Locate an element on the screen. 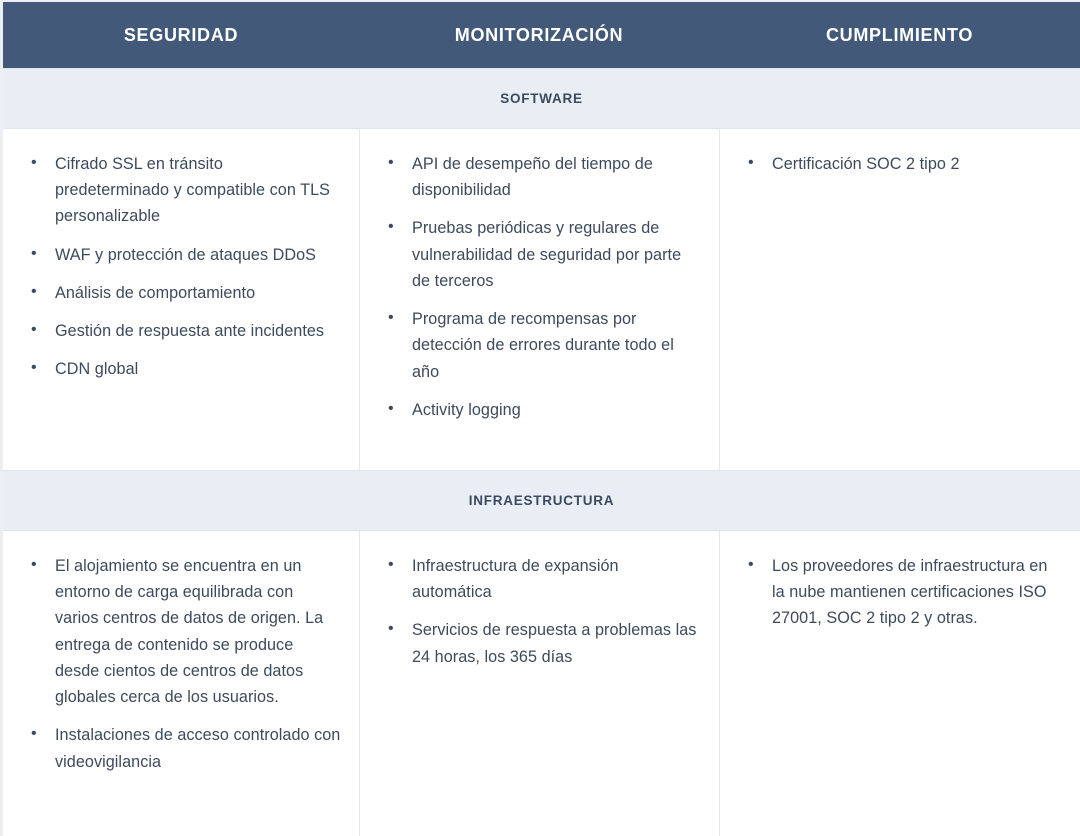  bullet-item: Infraestructura de expansión automática is located at coordinates (539, 578).